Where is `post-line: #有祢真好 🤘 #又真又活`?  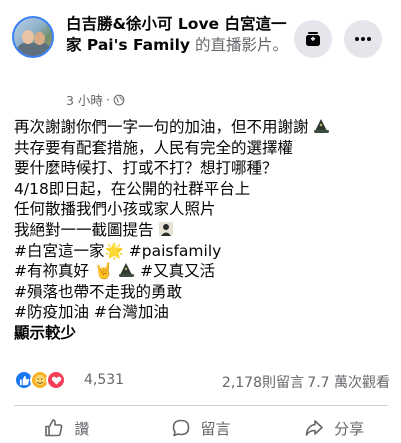 post-line: #有祢真好 🤘 #又真又活 is located at coordinates (204, 271).